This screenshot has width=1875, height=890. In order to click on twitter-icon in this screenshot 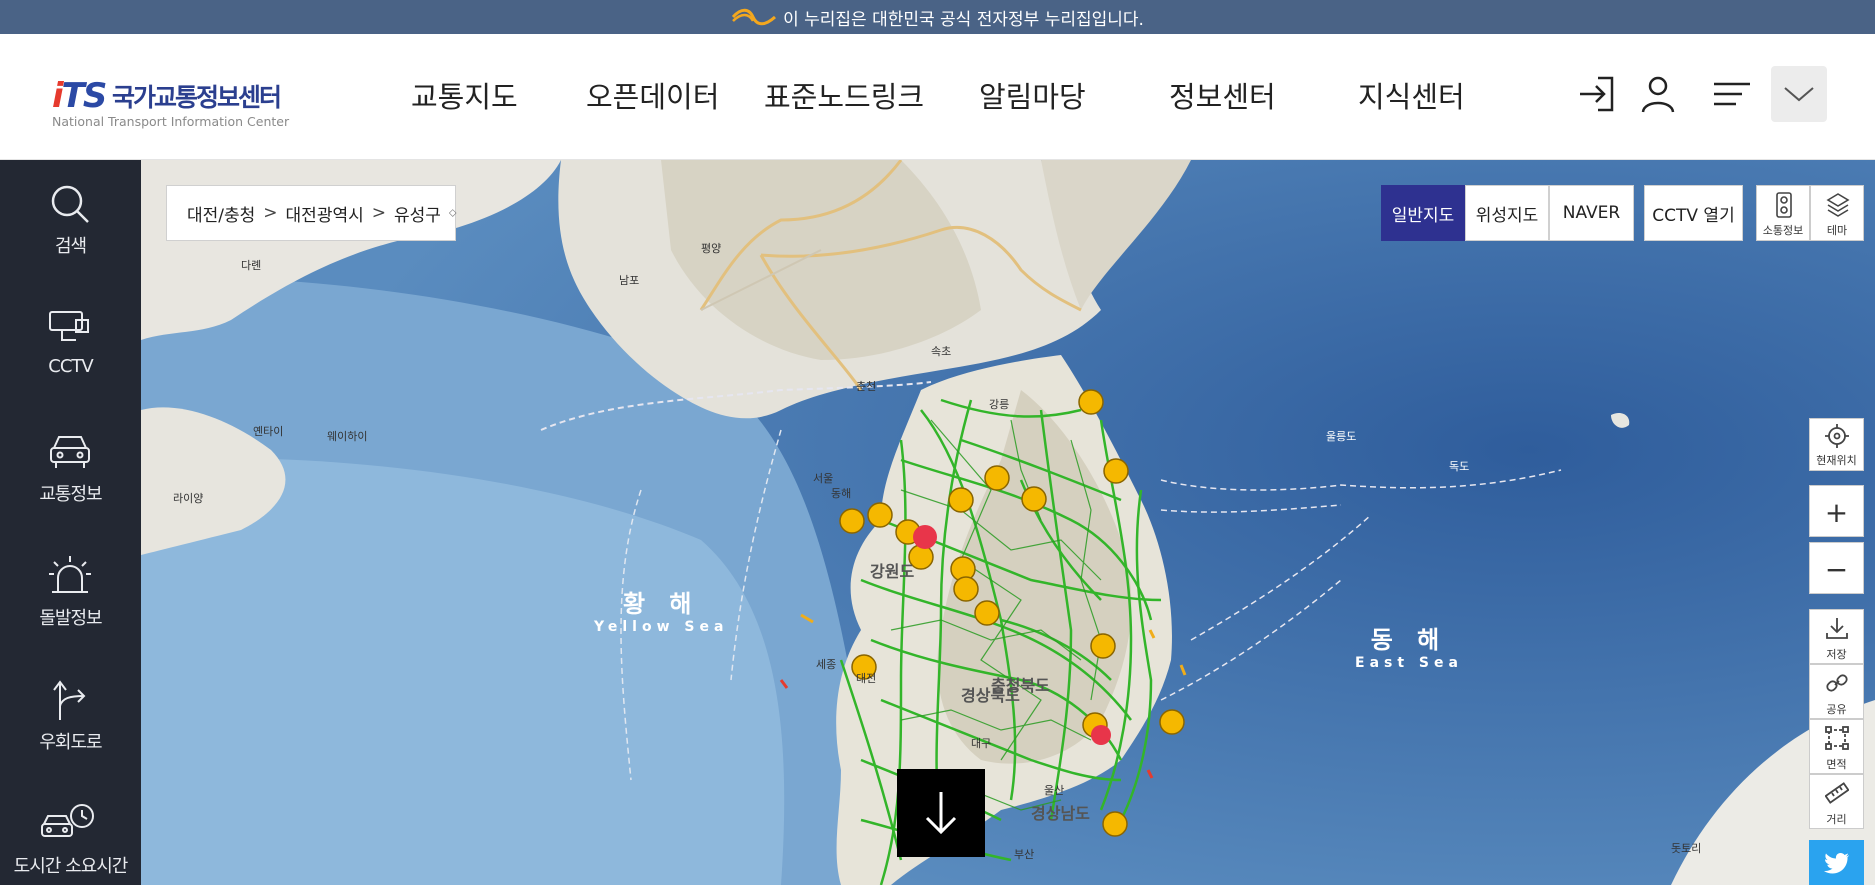, I will do `click(1836, 862)`.